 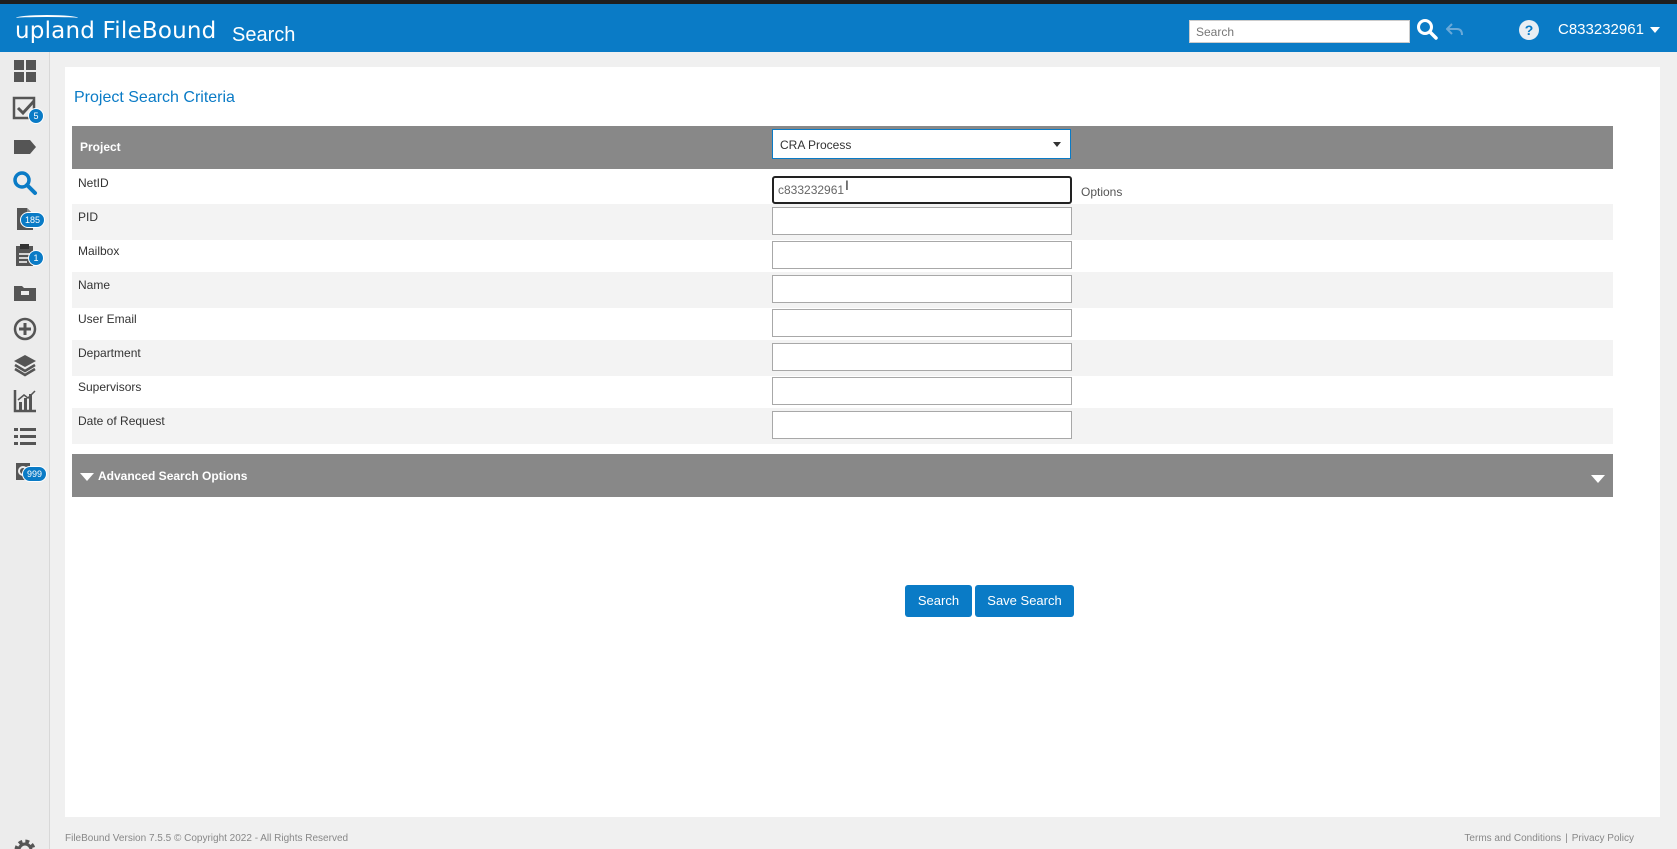 I want to click on privacy-link: Privacy Policy, so click(x=1603, y=838).